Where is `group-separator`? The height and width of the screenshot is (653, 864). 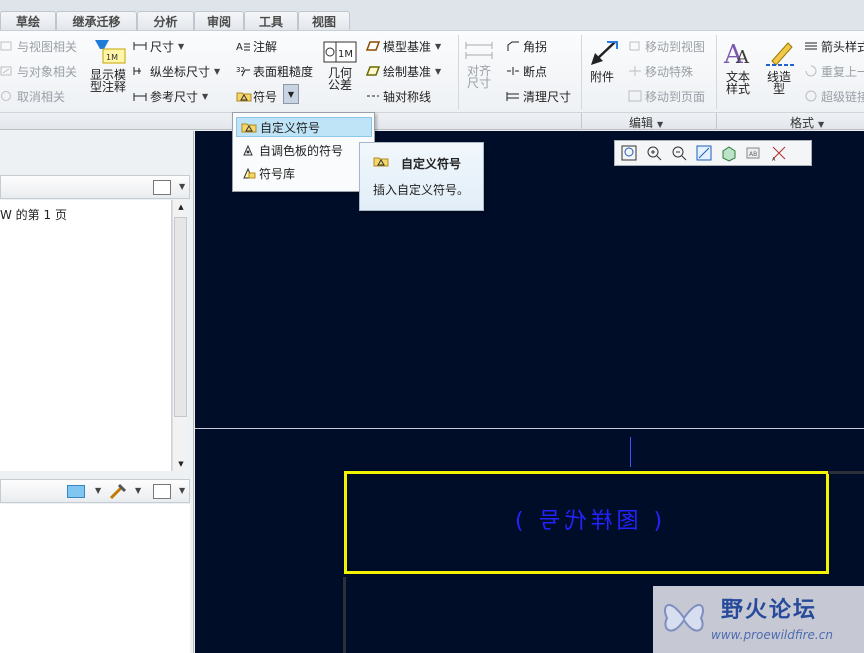
group-separator is located at coordinates (716, 121).